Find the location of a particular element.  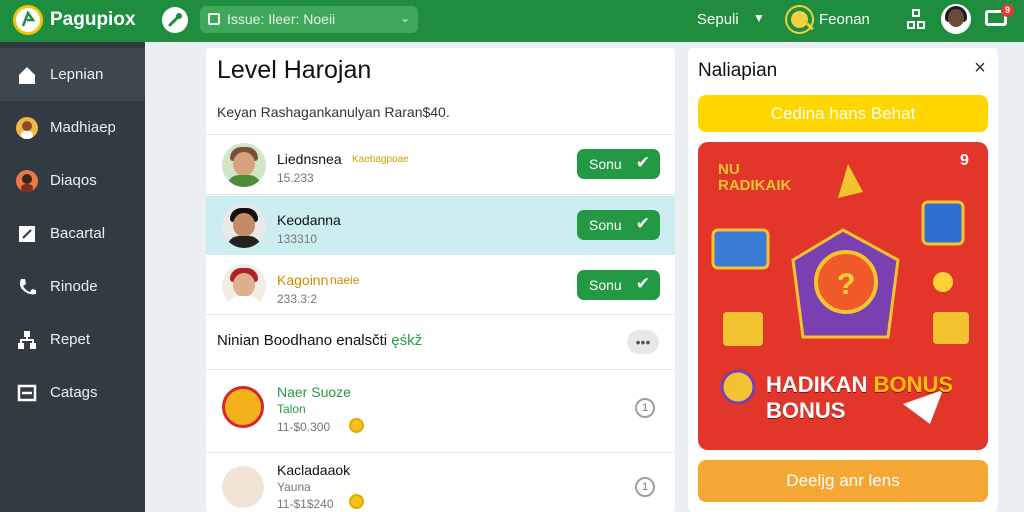

reward-points: 11-$0.300 is located at coordinates (304, 427).